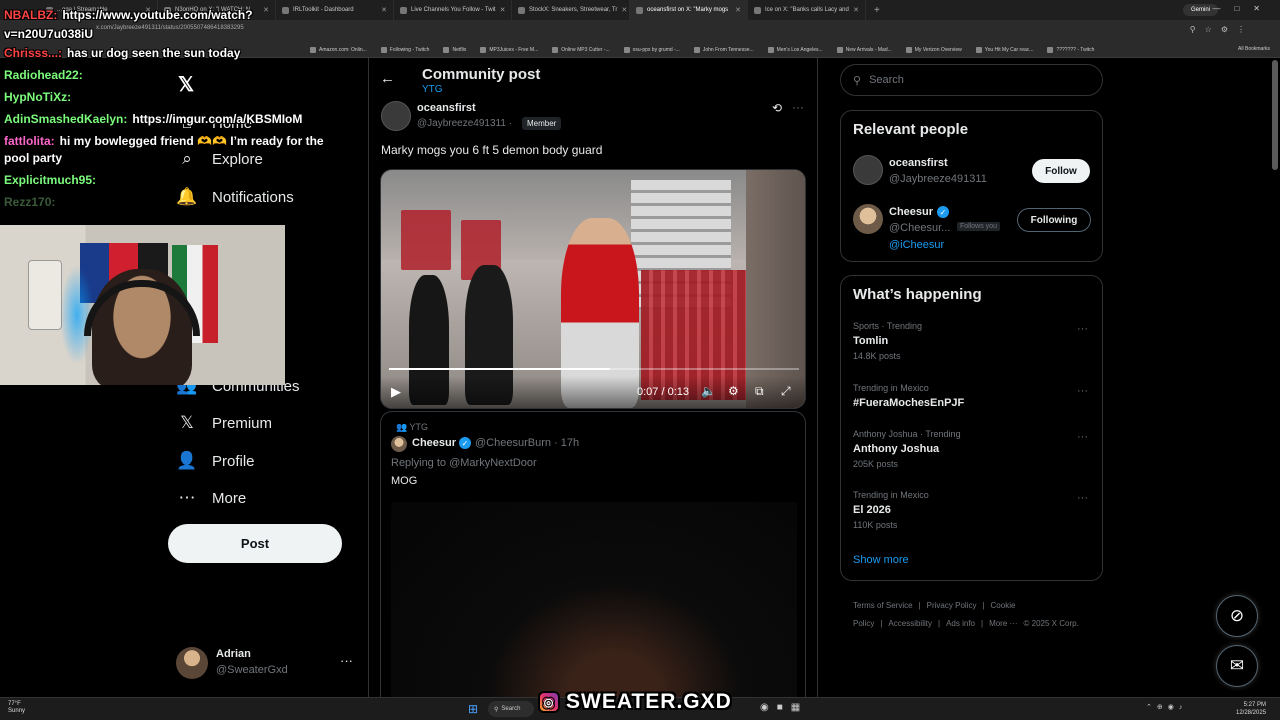 The height and width of the screenshot is (720, 1280). What do you see at coordinates (908, 396) in the screenshot?
I see `trend-item: Trending in Mexico #FueraMochesEnPJF` at bounding box center [908, 396].